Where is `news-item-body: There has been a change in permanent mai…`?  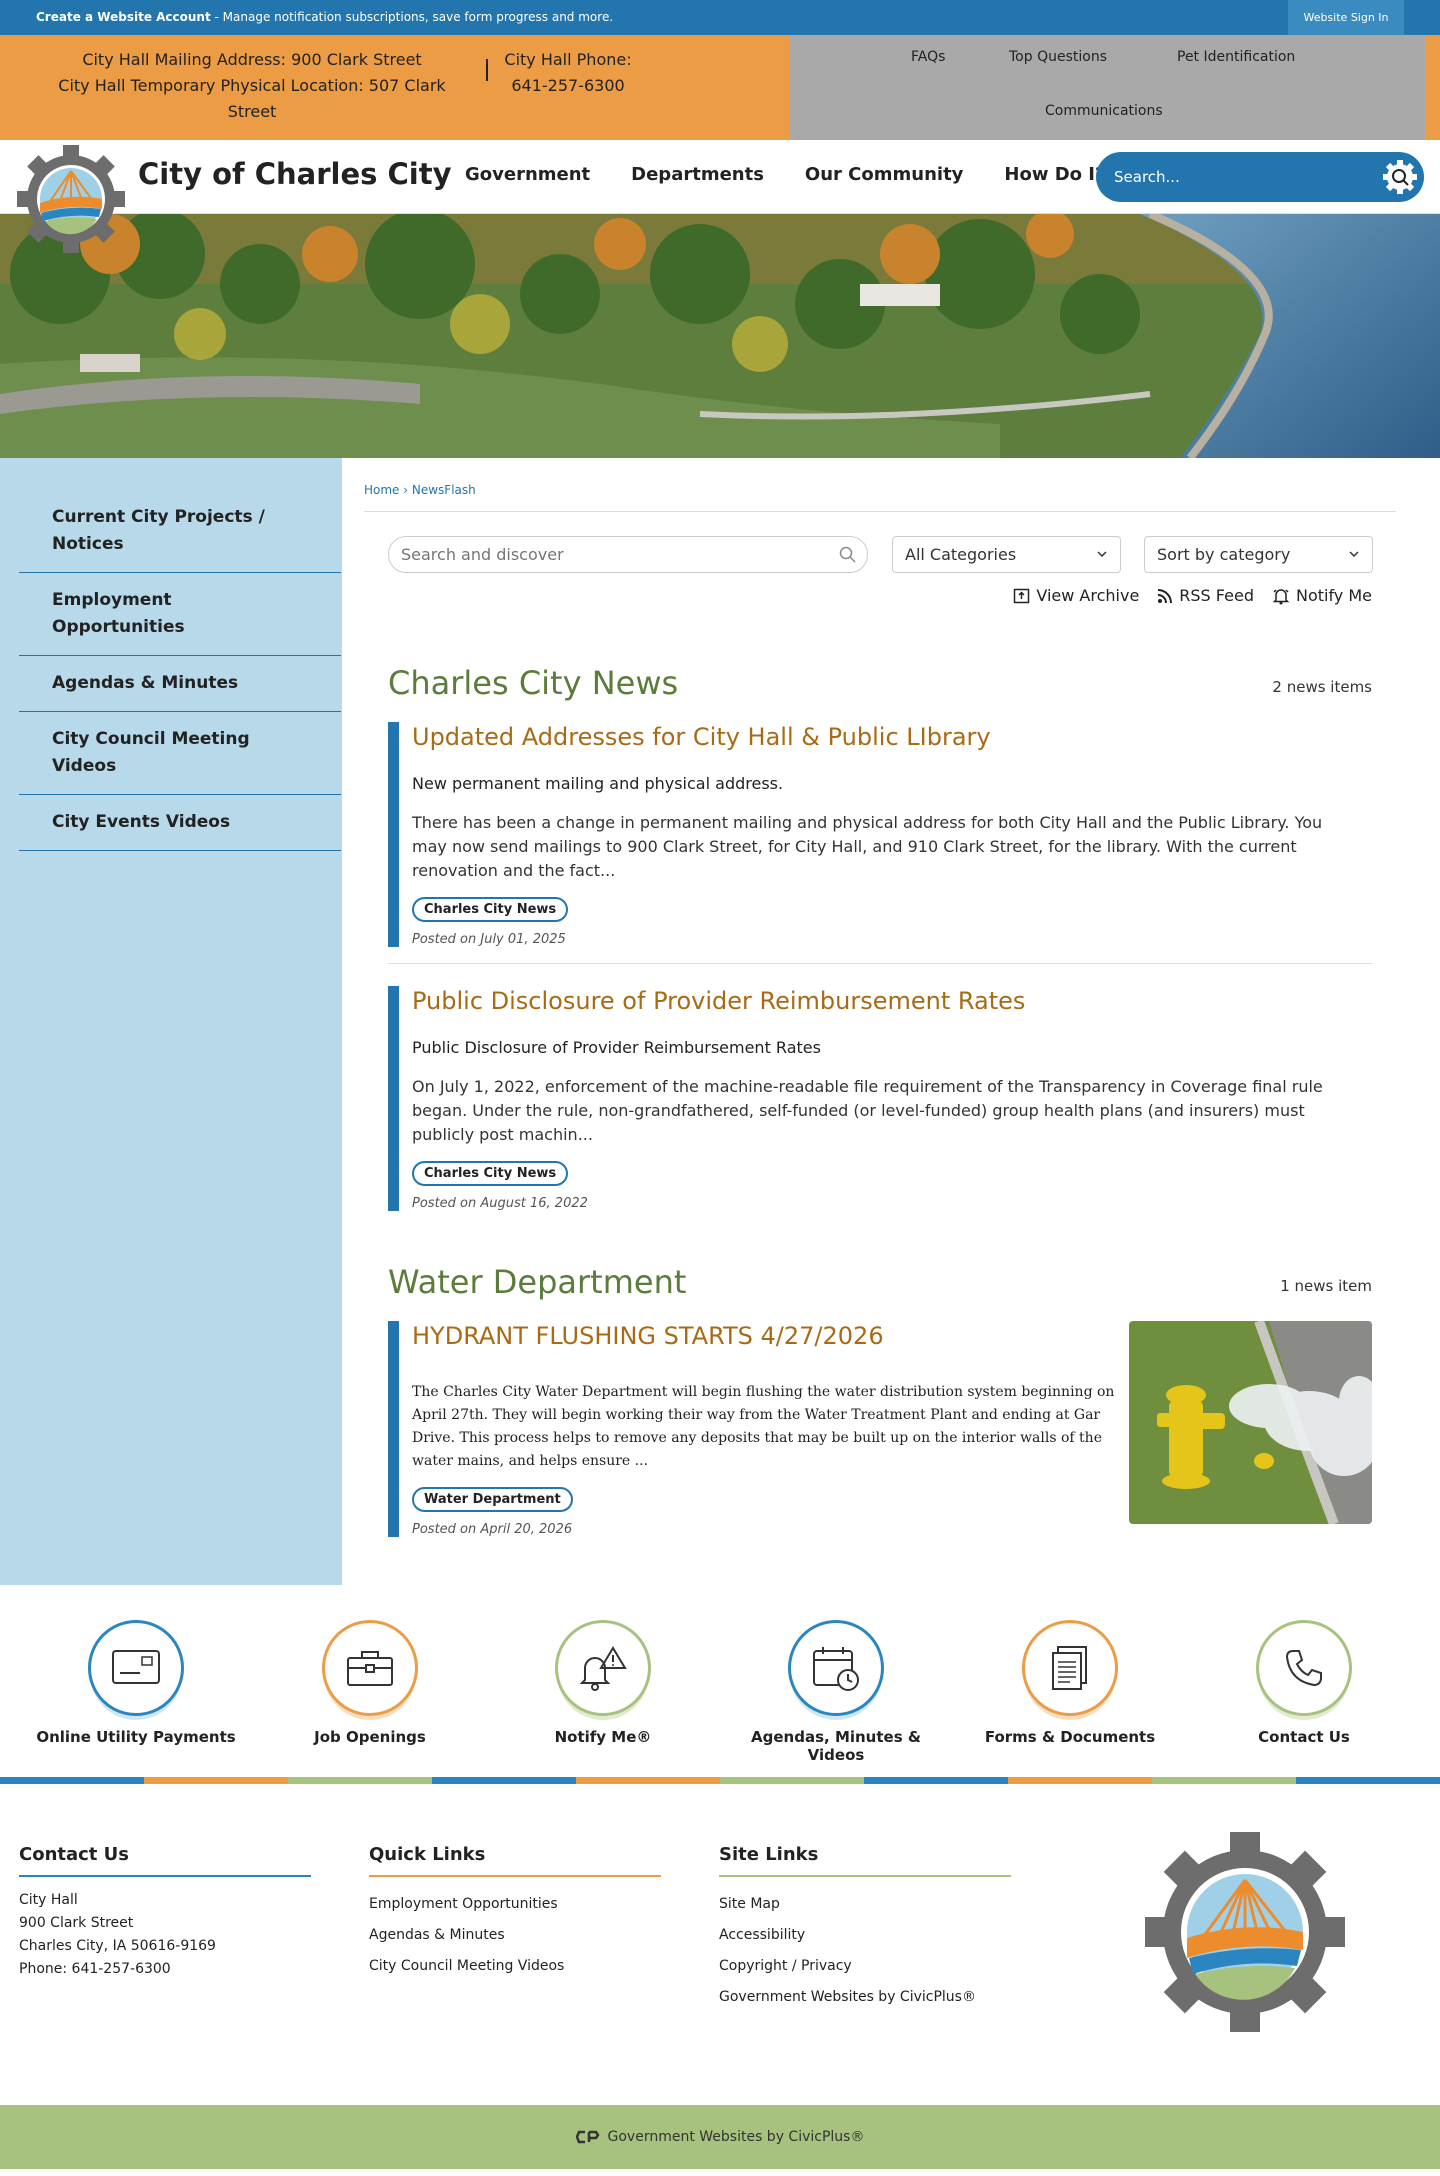
news-item-body: There has been a change in permanent mai… is located at coordinates (867, 846).